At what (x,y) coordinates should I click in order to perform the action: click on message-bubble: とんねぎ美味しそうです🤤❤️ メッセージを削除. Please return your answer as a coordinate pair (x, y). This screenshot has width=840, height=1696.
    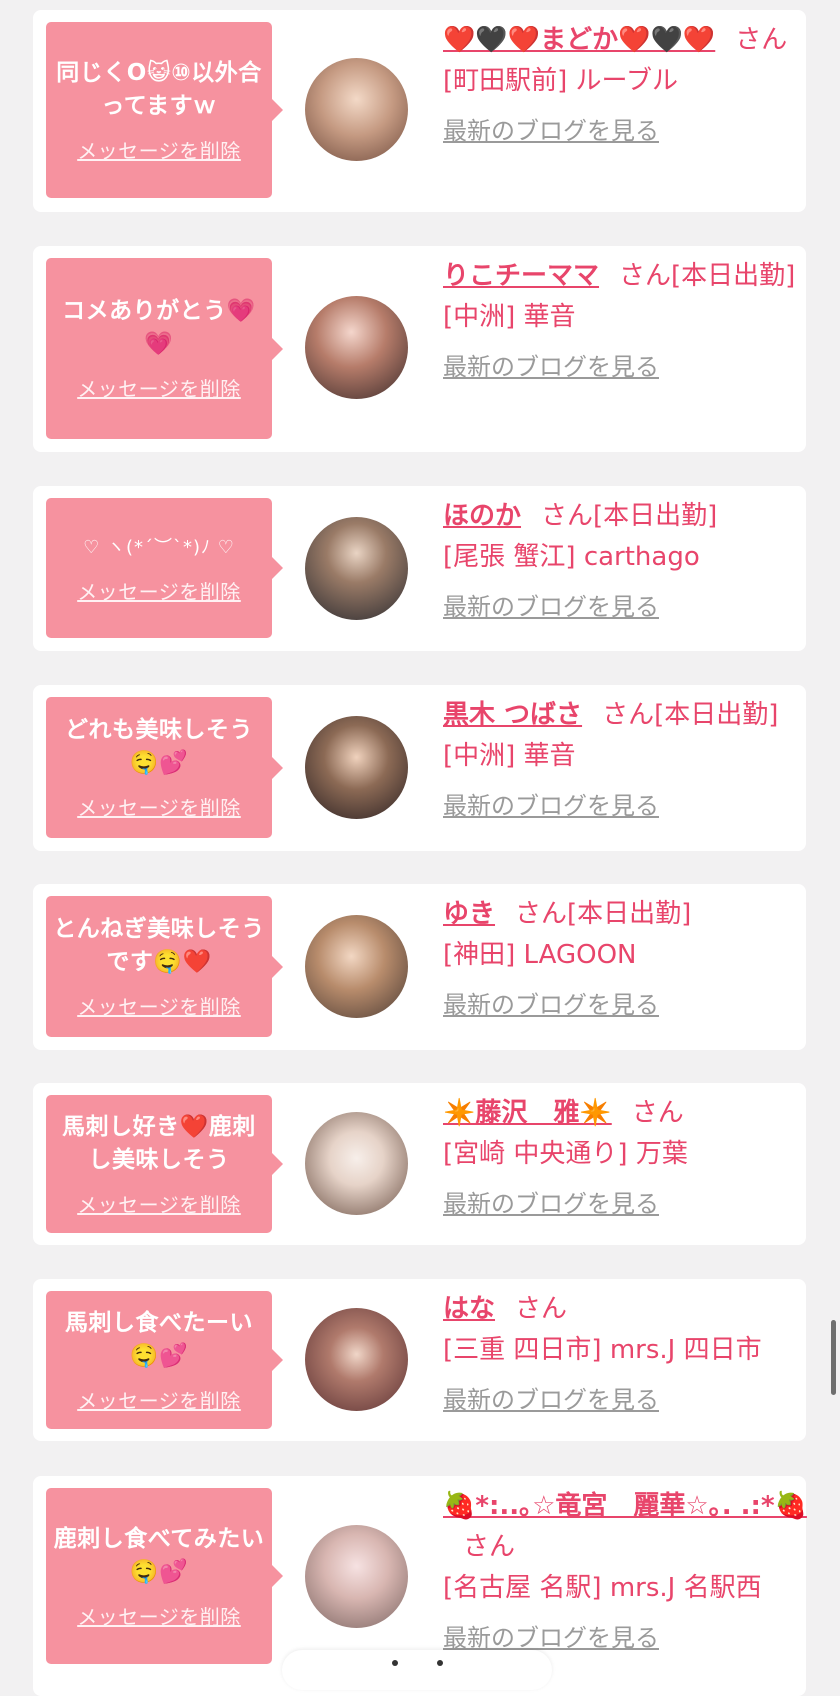
    Looking at the image, I should click on (164, 966).